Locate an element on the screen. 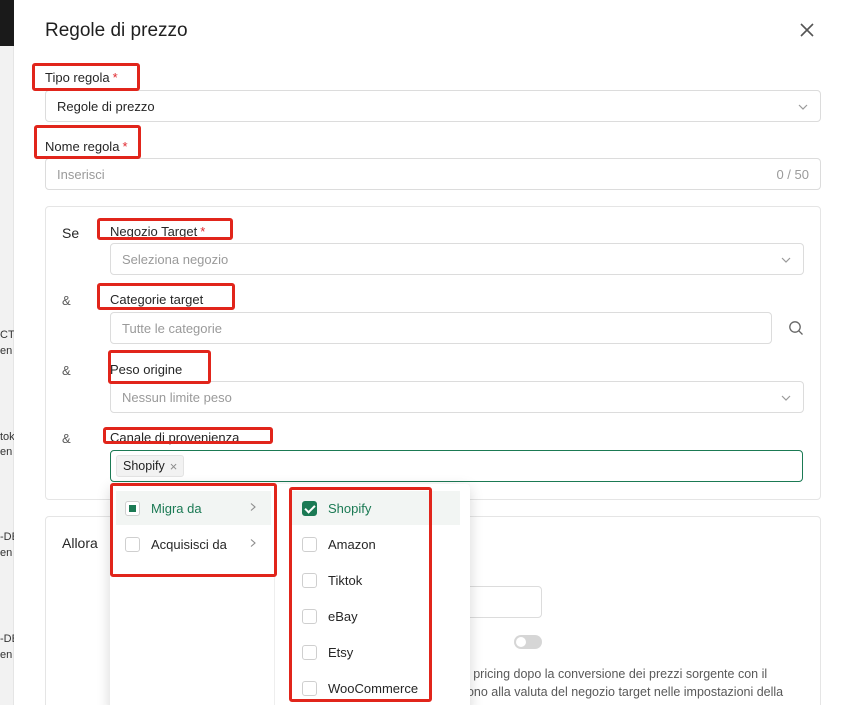 The image size is (847, 705). source-channel-select: Shopify × is located at coordinates (456, 466).